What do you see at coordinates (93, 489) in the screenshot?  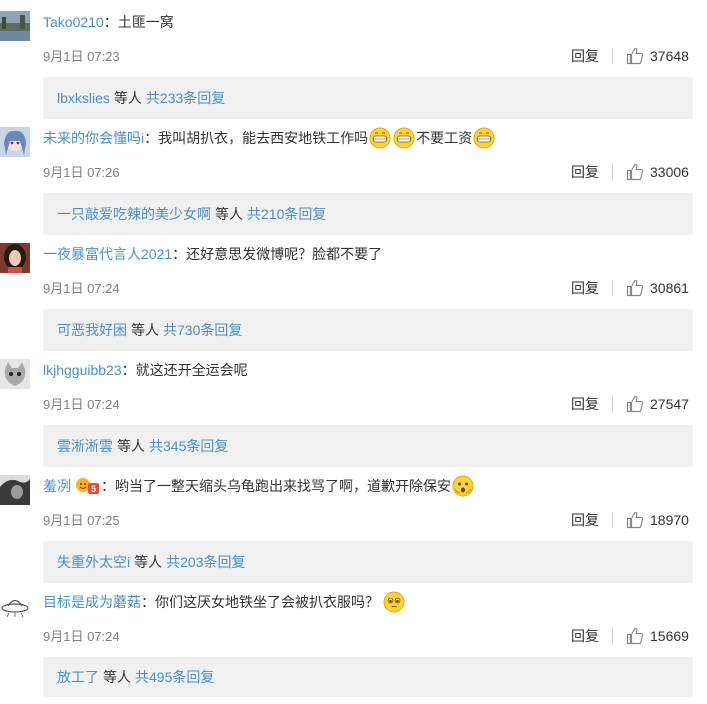 I see `svg-text: 5` at bounding box center [93, 489].